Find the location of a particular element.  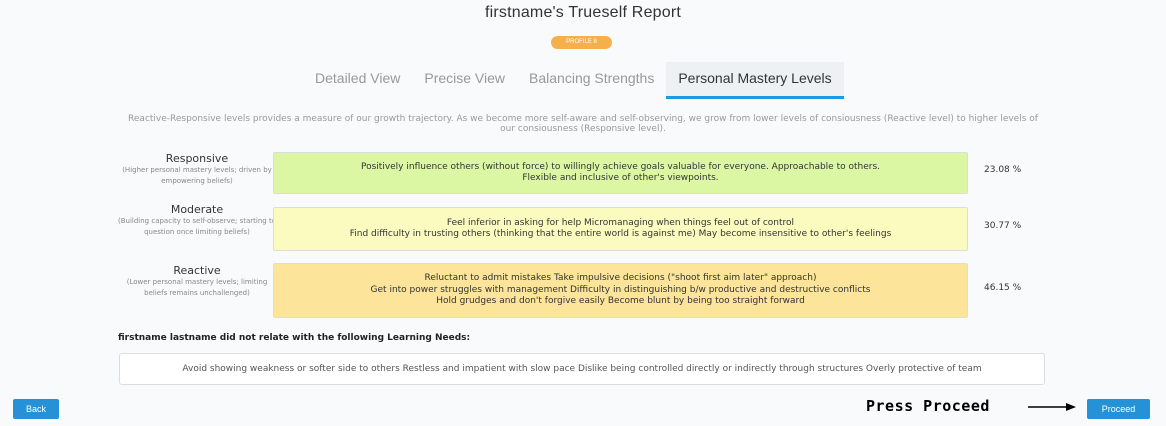

proceed-button: Proceed is located at coordinates (1118, 409).